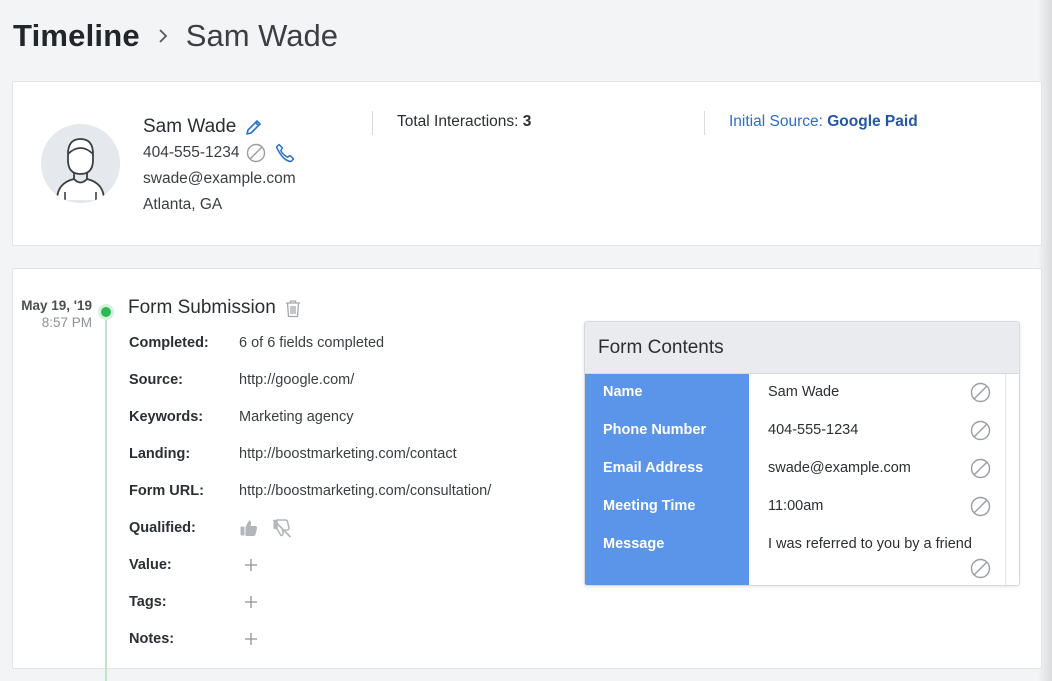 This screenshot has width=1052, height=681. Describe the element at coordinates (160, 453) in the screenshot. I see `field-label: Landing:` at that location.